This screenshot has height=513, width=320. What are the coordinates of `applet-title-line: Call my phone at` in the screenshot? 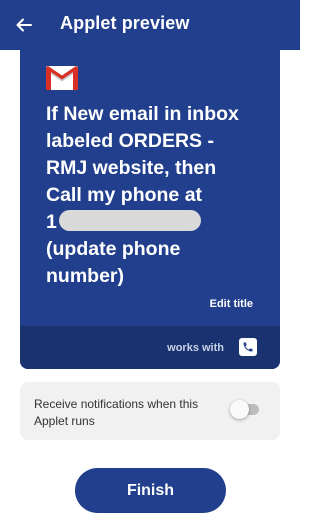 It's located at (124, 195).